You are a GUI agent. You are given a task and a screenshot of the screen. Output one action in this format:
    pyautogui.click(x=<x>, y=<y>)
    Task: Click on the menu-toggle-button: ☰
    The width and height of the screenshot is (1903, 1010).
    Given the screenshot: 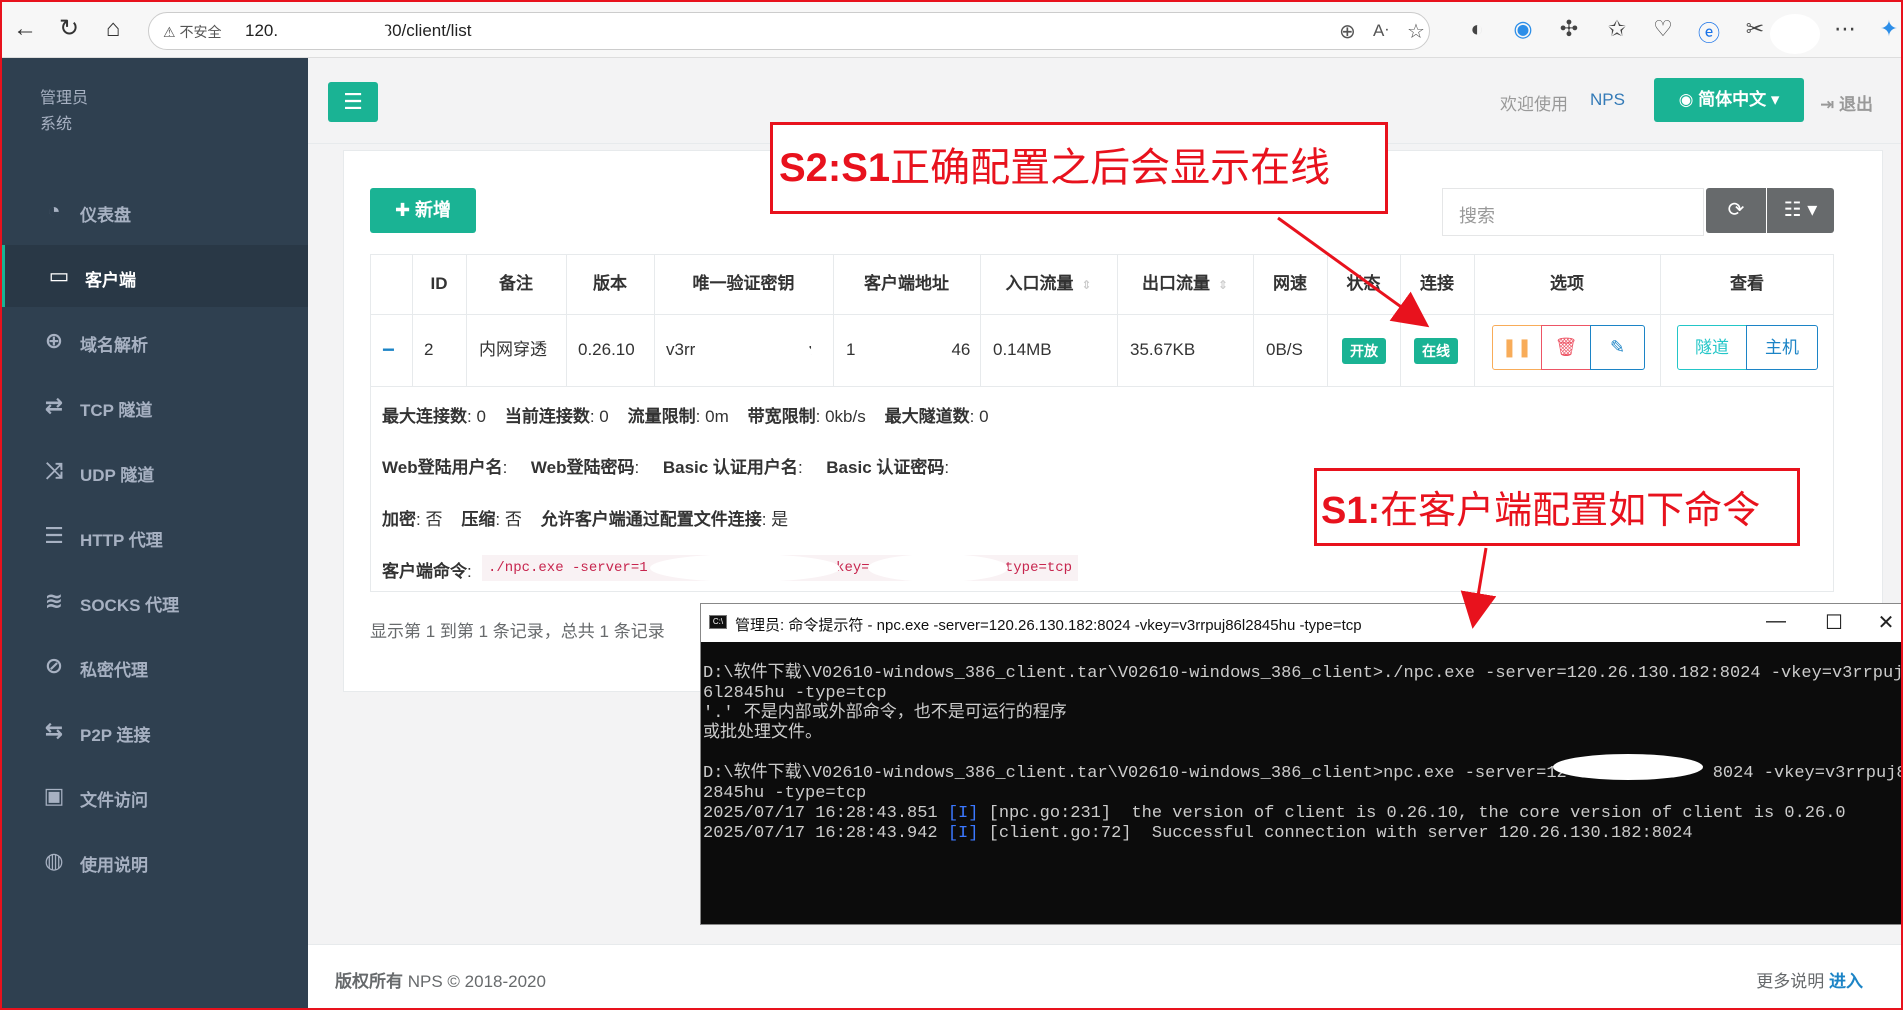 What is the action you would take?
    pyautogui.click(x=353, y=102)
    